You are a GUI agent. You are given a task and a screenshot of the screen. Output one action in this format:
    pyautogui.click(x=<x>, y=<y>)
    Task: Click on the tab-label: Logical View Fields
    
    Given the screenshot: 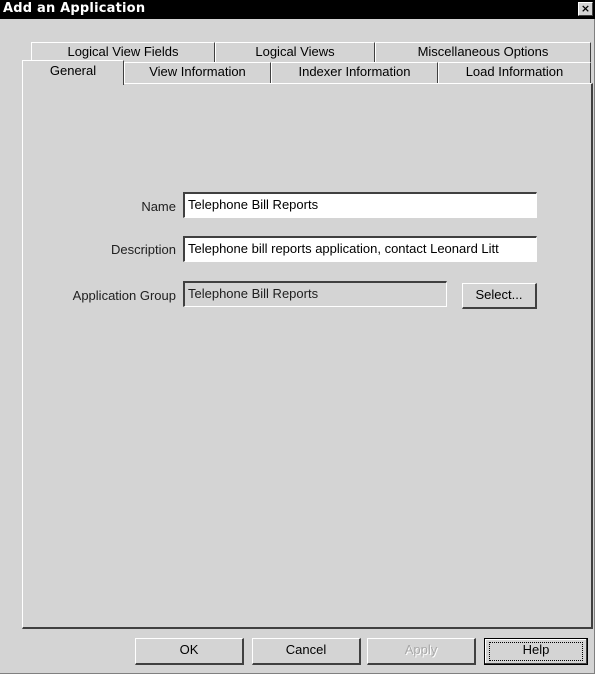 What is the action you would take?
    pyautogui.click(x=123, y=51)
    